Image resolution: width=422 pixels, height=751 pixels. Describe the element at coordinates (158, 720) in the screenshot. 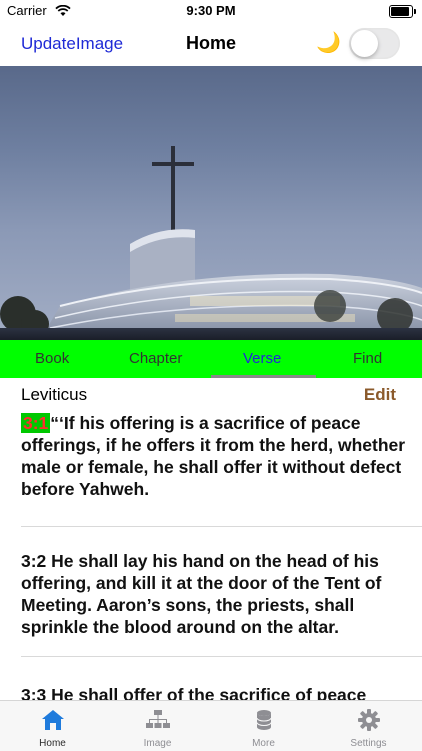

I see `hierarchy-icon` at that location.